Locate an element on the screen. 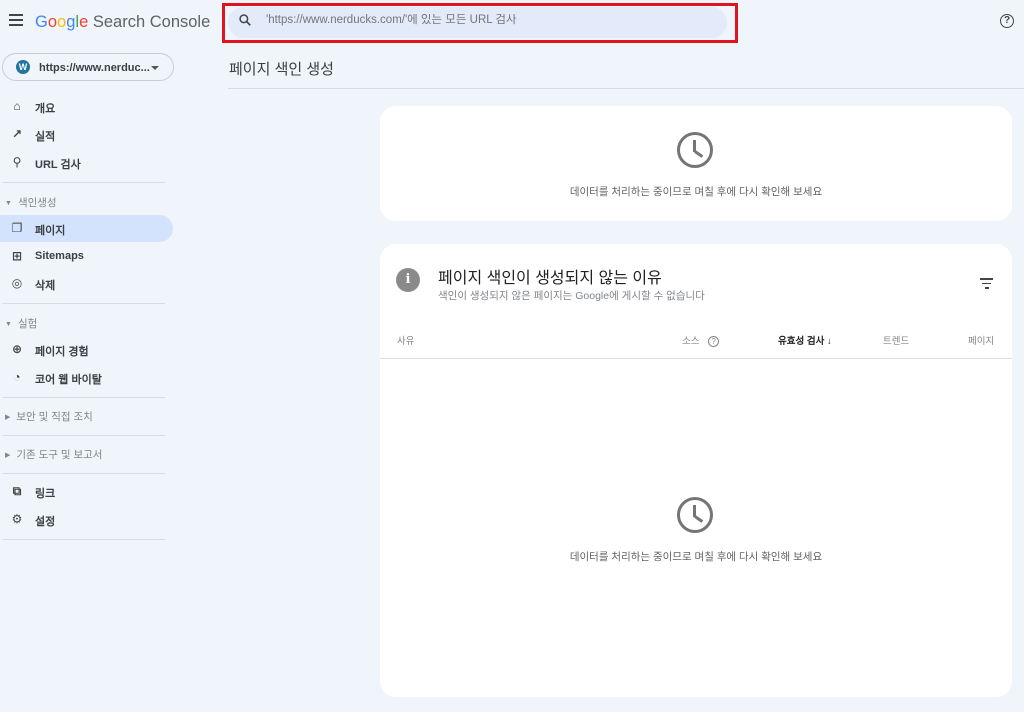 This screenshot has height=712, width=1024. speed-icon: ◔ is located at coordinates (17, 377).